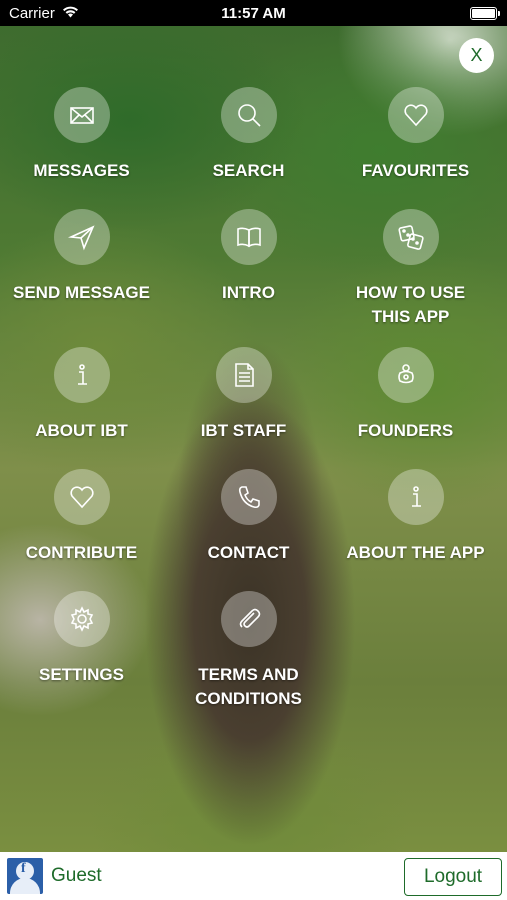 This screenshot has width=507, height=900. I want to click on menu-item-how-to-use: HOW TO USE THIS APP, so click(410, 269).